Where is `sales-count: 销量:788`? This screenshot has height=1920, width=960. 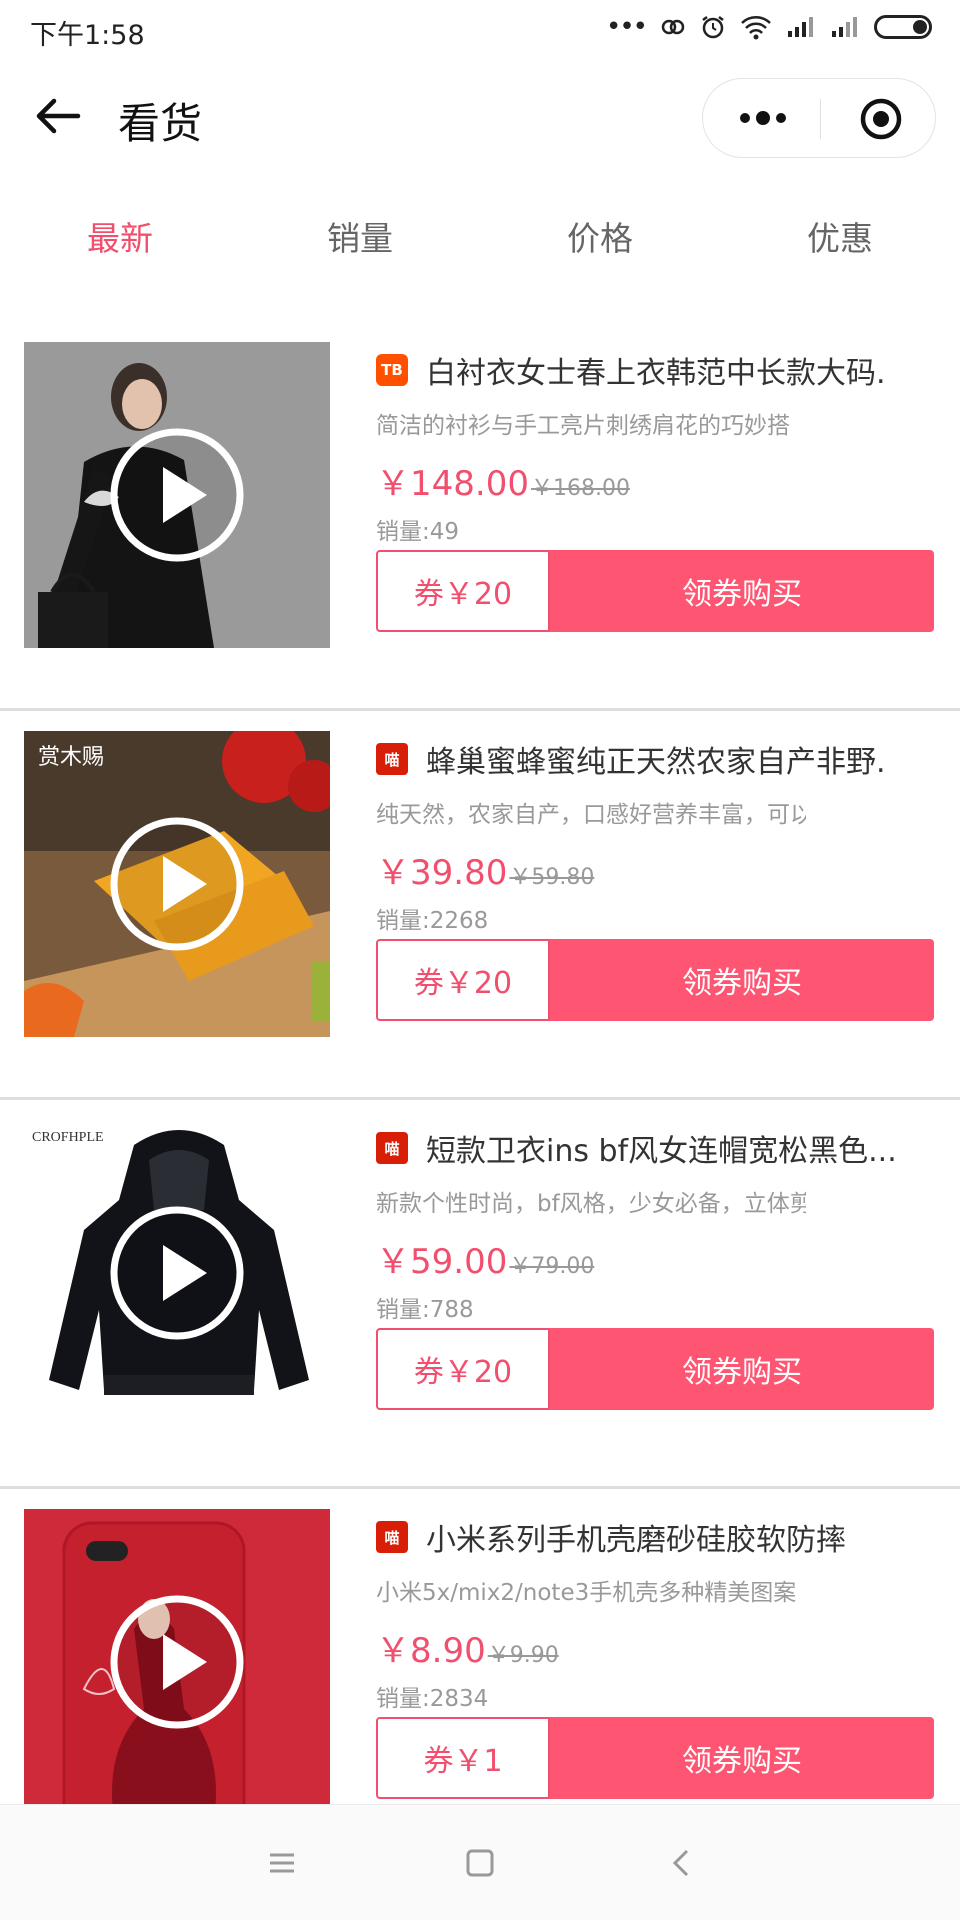 sales-count: 销量:788 is located at coordinates (425, 1310).